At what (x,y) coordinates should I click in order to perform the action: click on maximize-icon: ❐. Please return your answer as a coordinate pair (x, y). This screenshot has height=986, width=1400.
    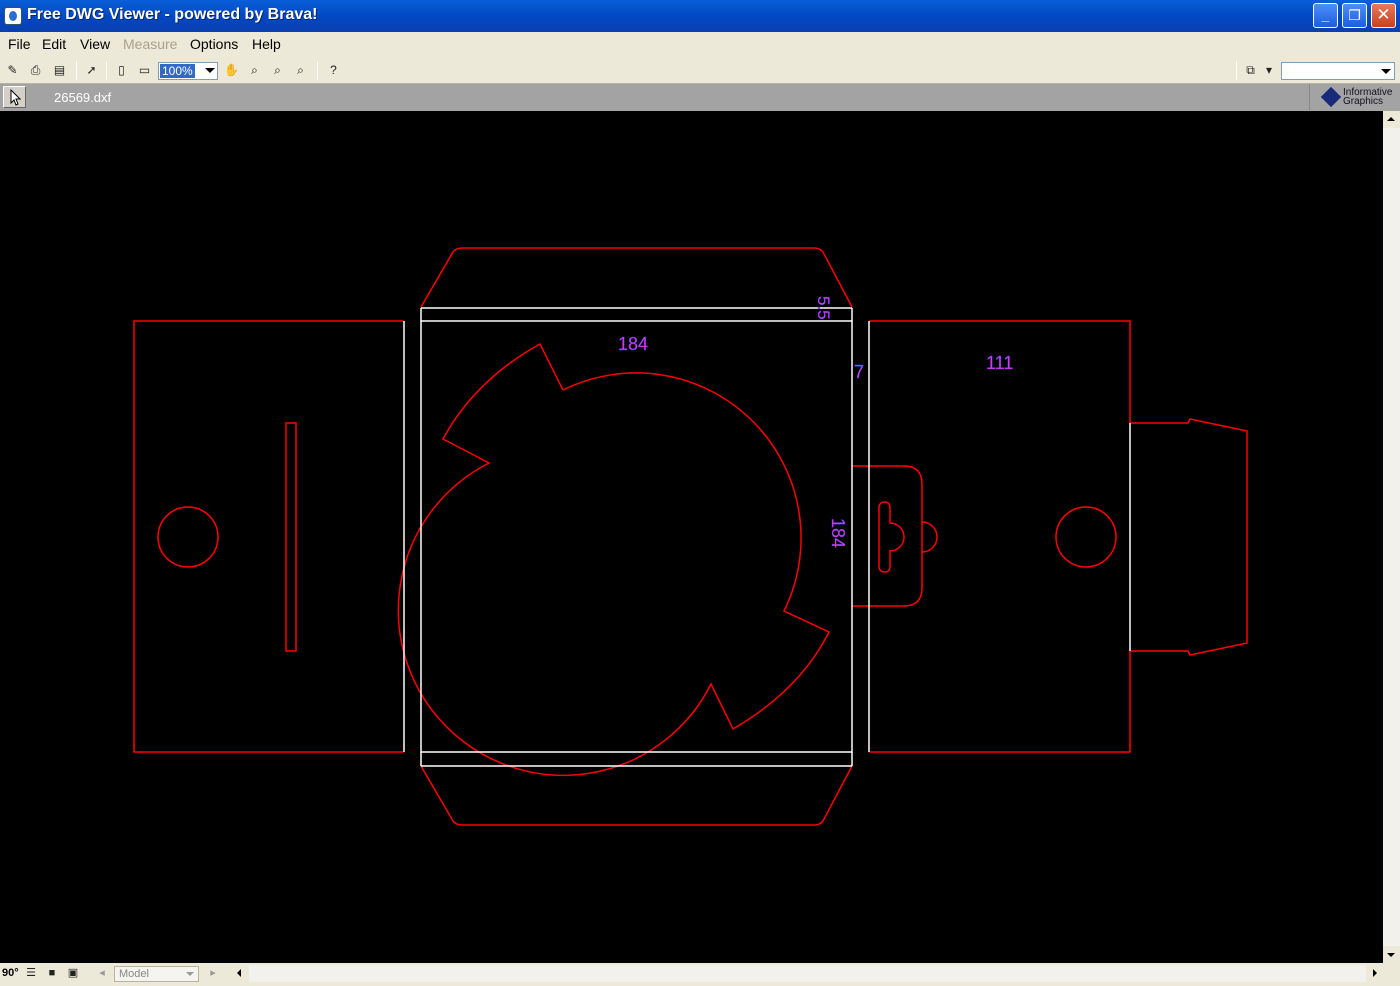
    Looking at the image, I should click on (1354, 15).